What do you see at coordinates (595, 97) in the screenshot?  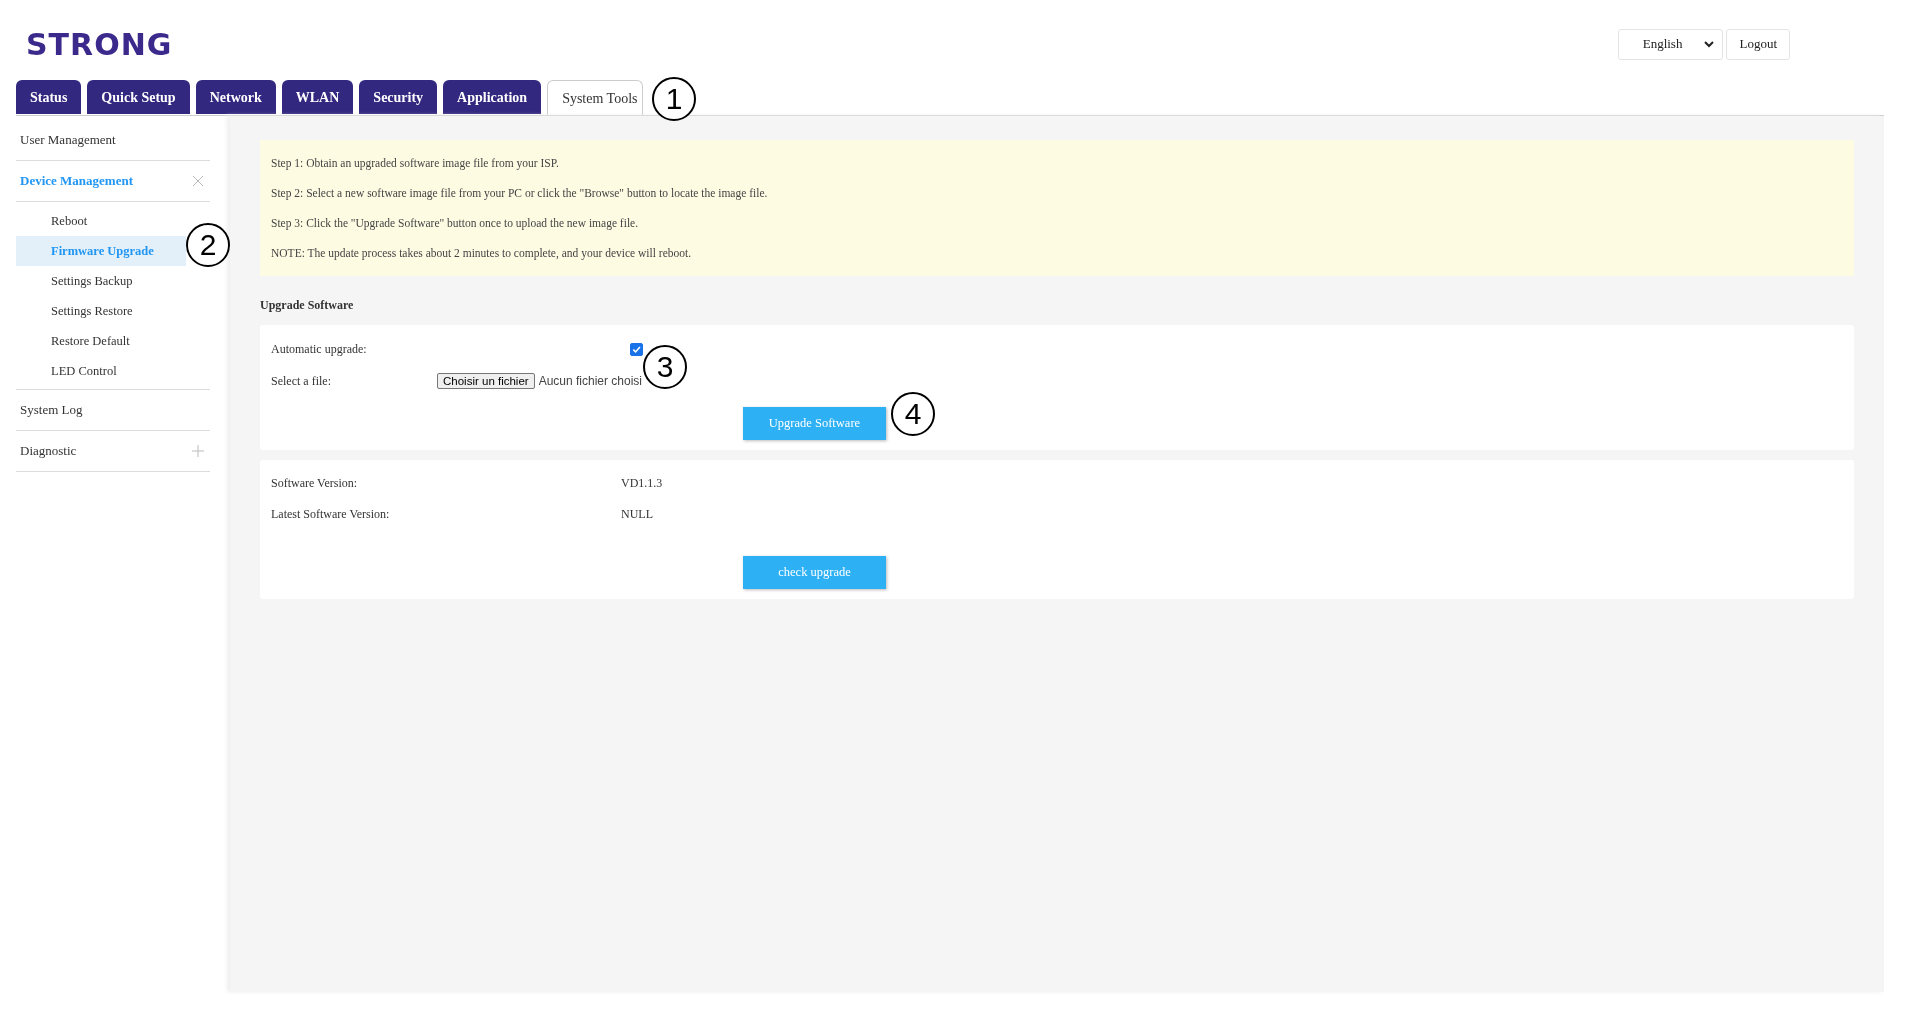 I see `nav-tab: System Tools` at bounding box center [595, 97].